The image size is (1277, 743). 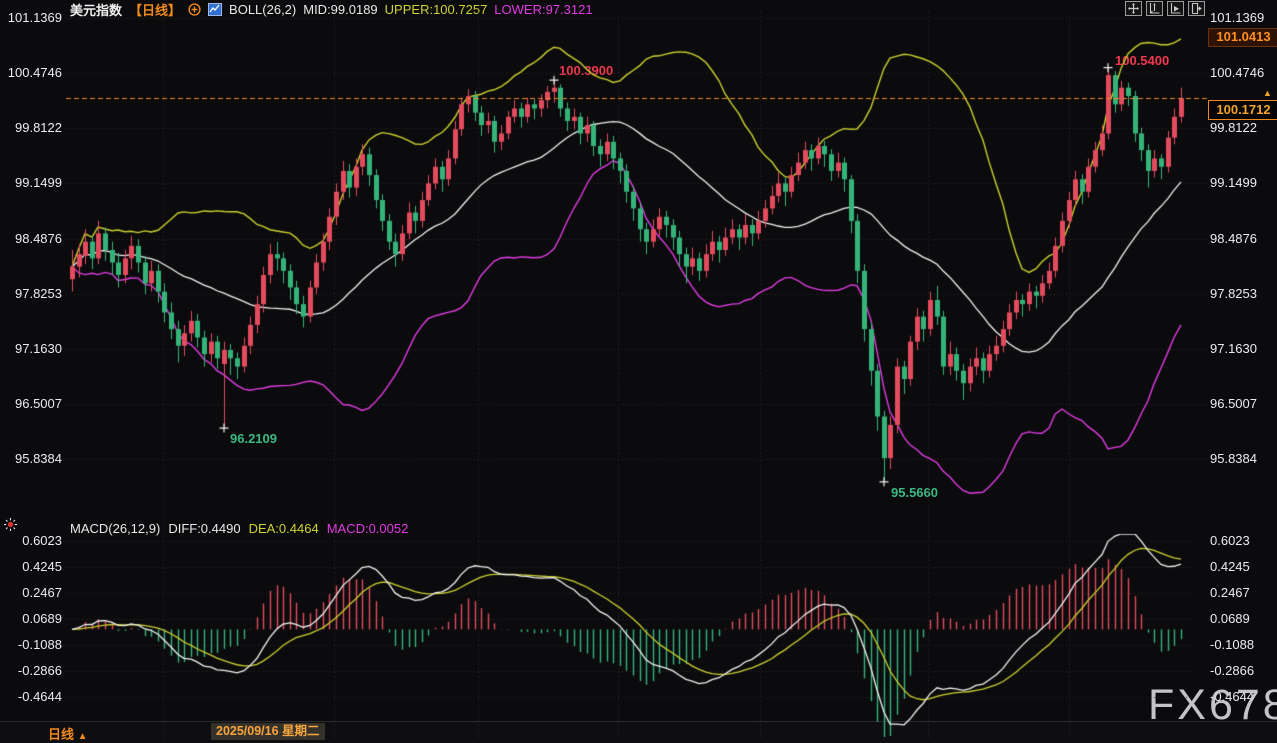 What do you see at coordinates (268, 731) in the screenshot?
I see `crosshair-date-badge: 2025/09/16 星期二` at bounding box center [268, 731].